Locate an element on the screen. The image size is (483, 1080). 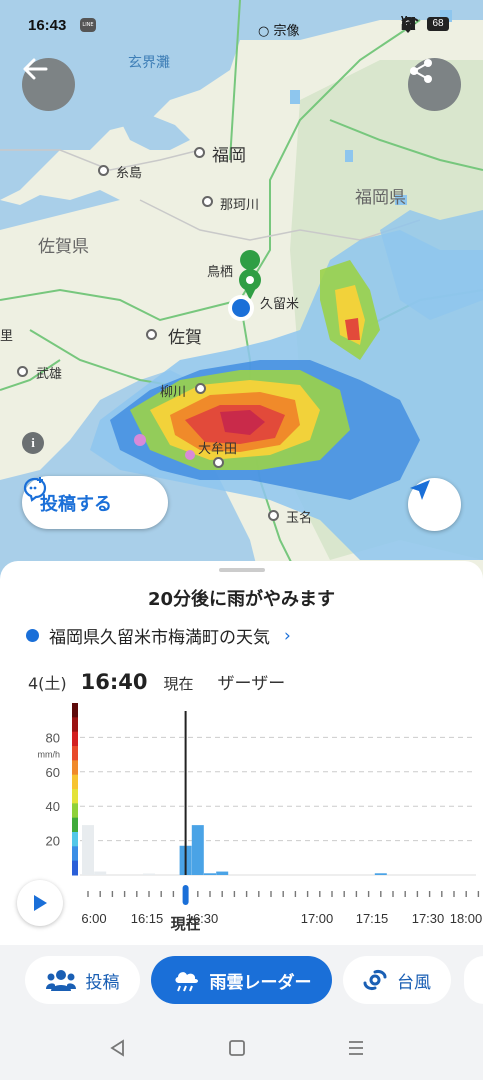
share-icon is located at coordinates (421, 71).